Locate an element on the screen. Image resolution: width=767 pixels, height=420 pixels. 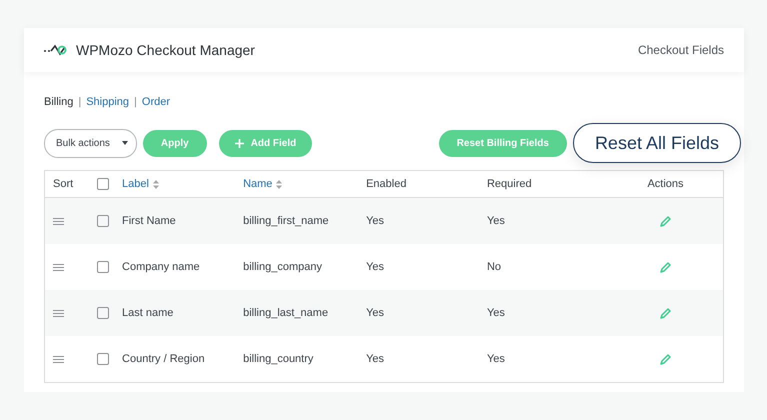
caret-icon is located at coordinates (125, 143).